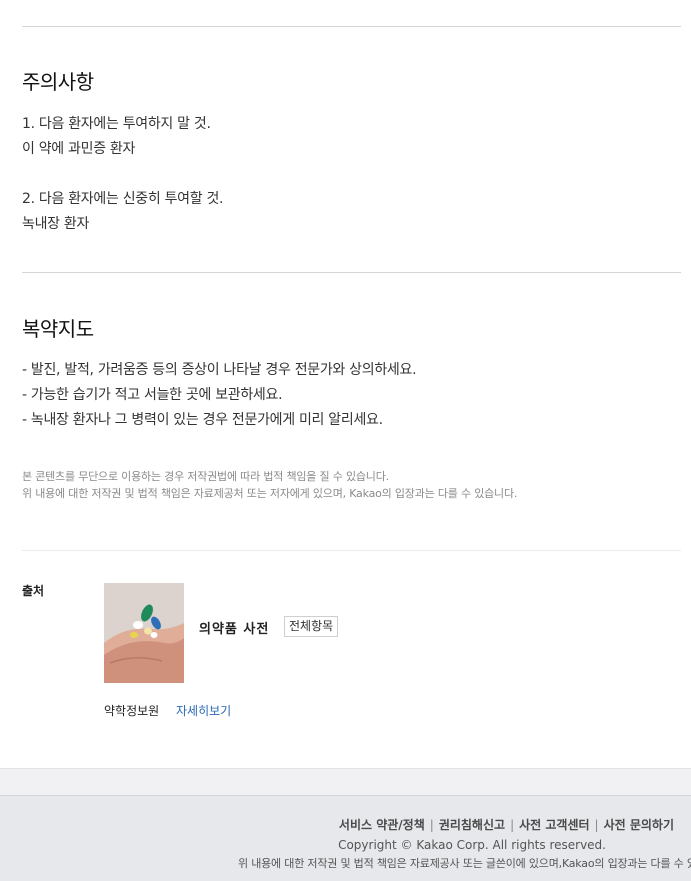 The image size is (691, 881). I want to click on precautions-line-1: 1. 다음 환자에는 투여하지 말 것., so click(116, 124).